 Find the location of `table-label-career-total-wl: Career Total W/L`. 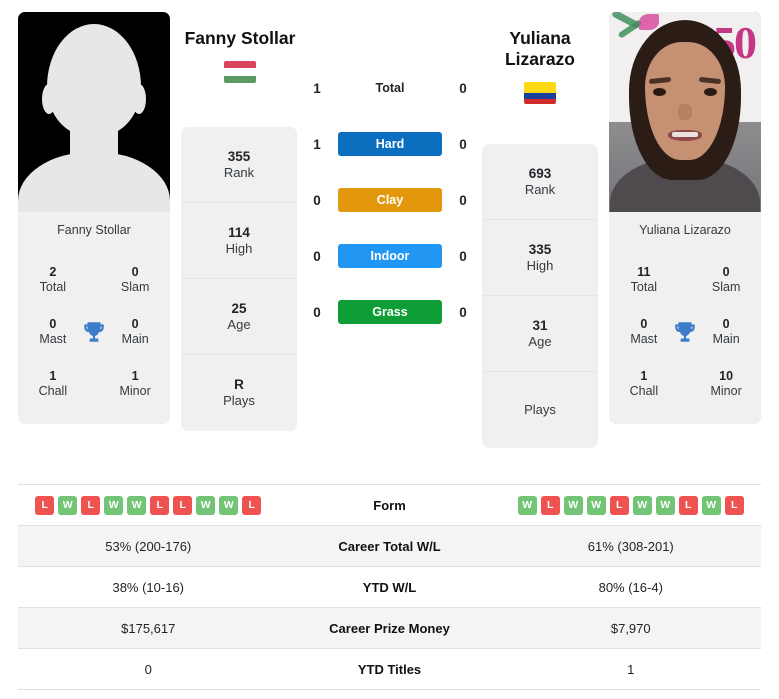

table-label-career-total-wl: Career Total W/L is located at coordinates (389, 546).